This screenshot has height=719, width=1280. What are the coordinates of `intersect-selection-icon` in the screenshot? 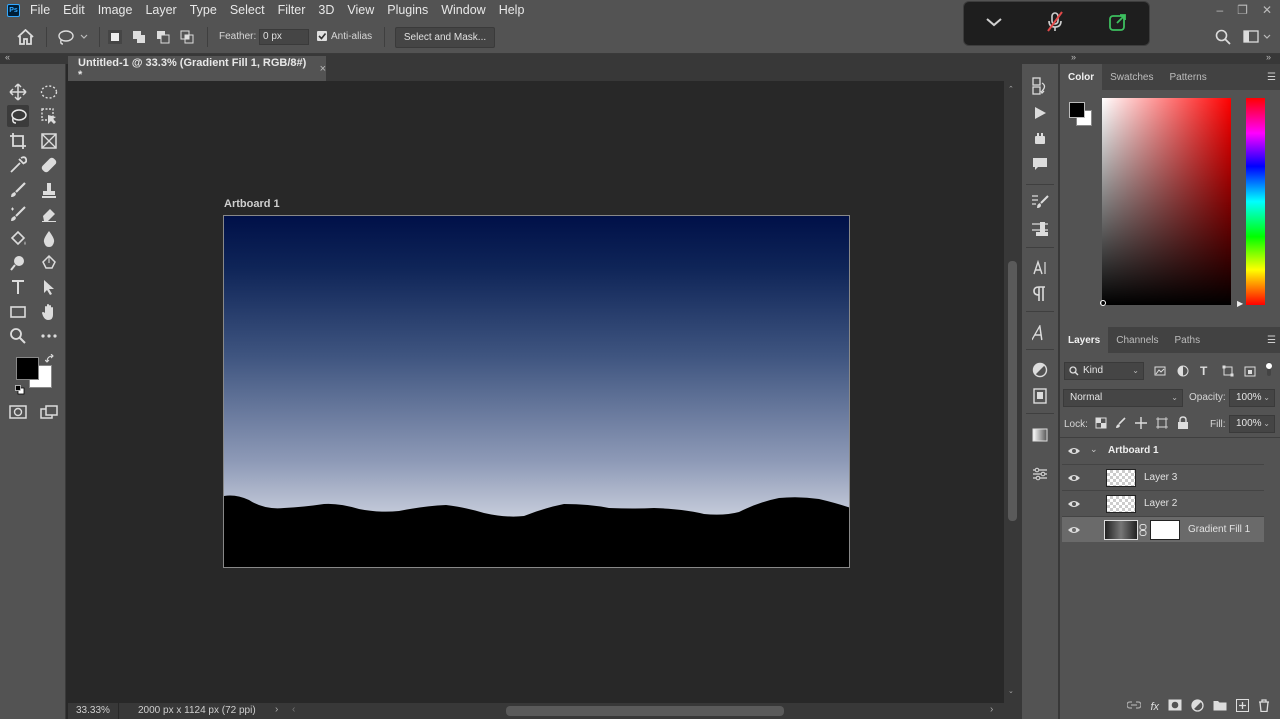 It's located at (187, 37).